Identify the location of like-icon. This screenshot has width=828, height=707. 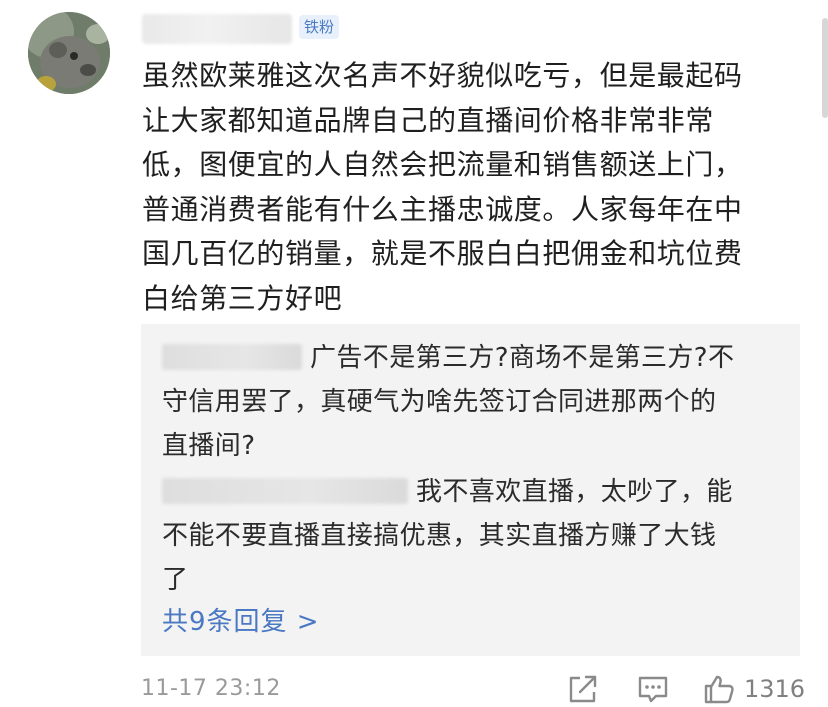
(719, 689).